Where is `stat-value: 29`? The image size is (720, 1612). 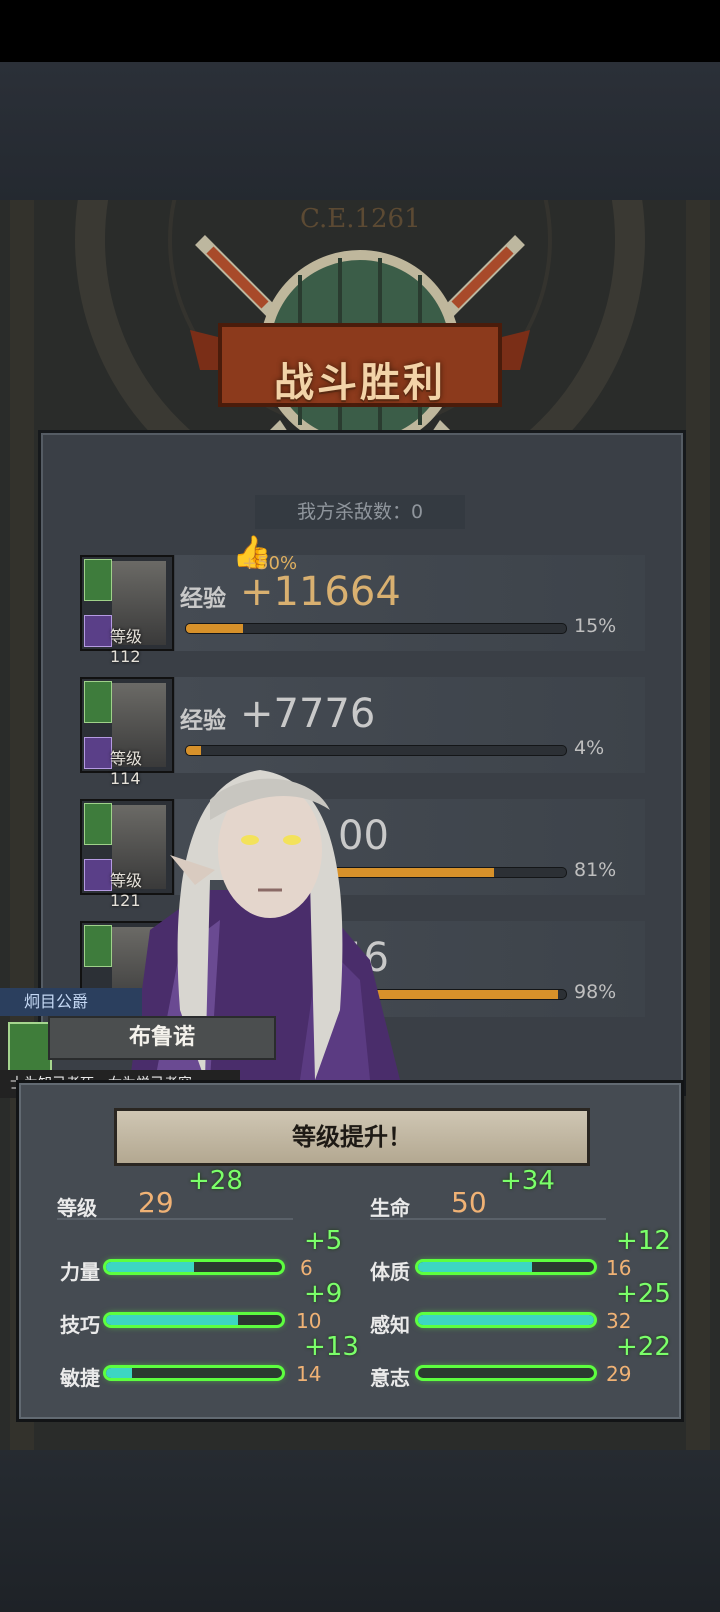
stat-value: 29 is located at coordinates (619, 1374).